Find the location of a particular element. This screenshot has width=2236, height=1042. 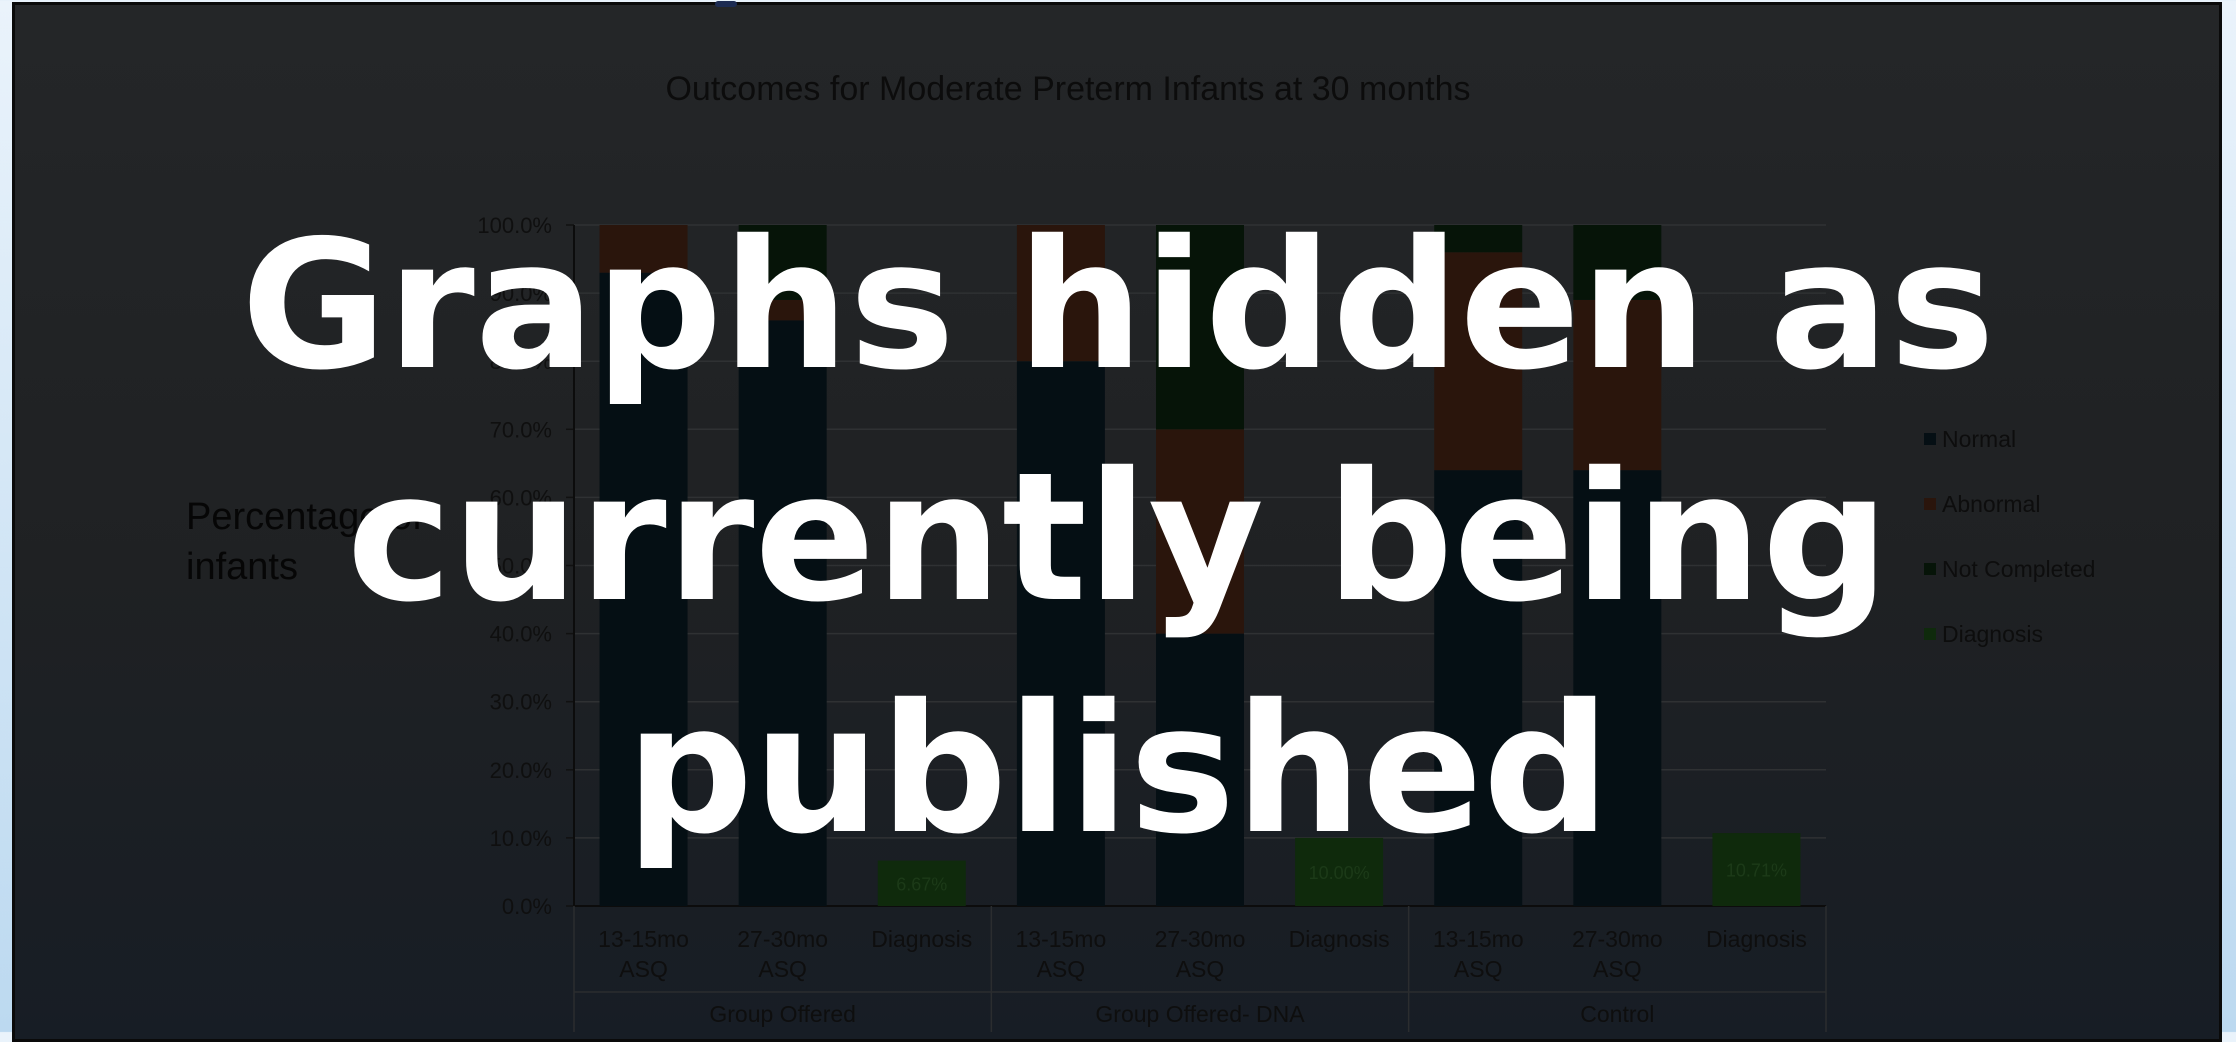

y-tick-label: 0.0% is located at coordinates (527, 906).